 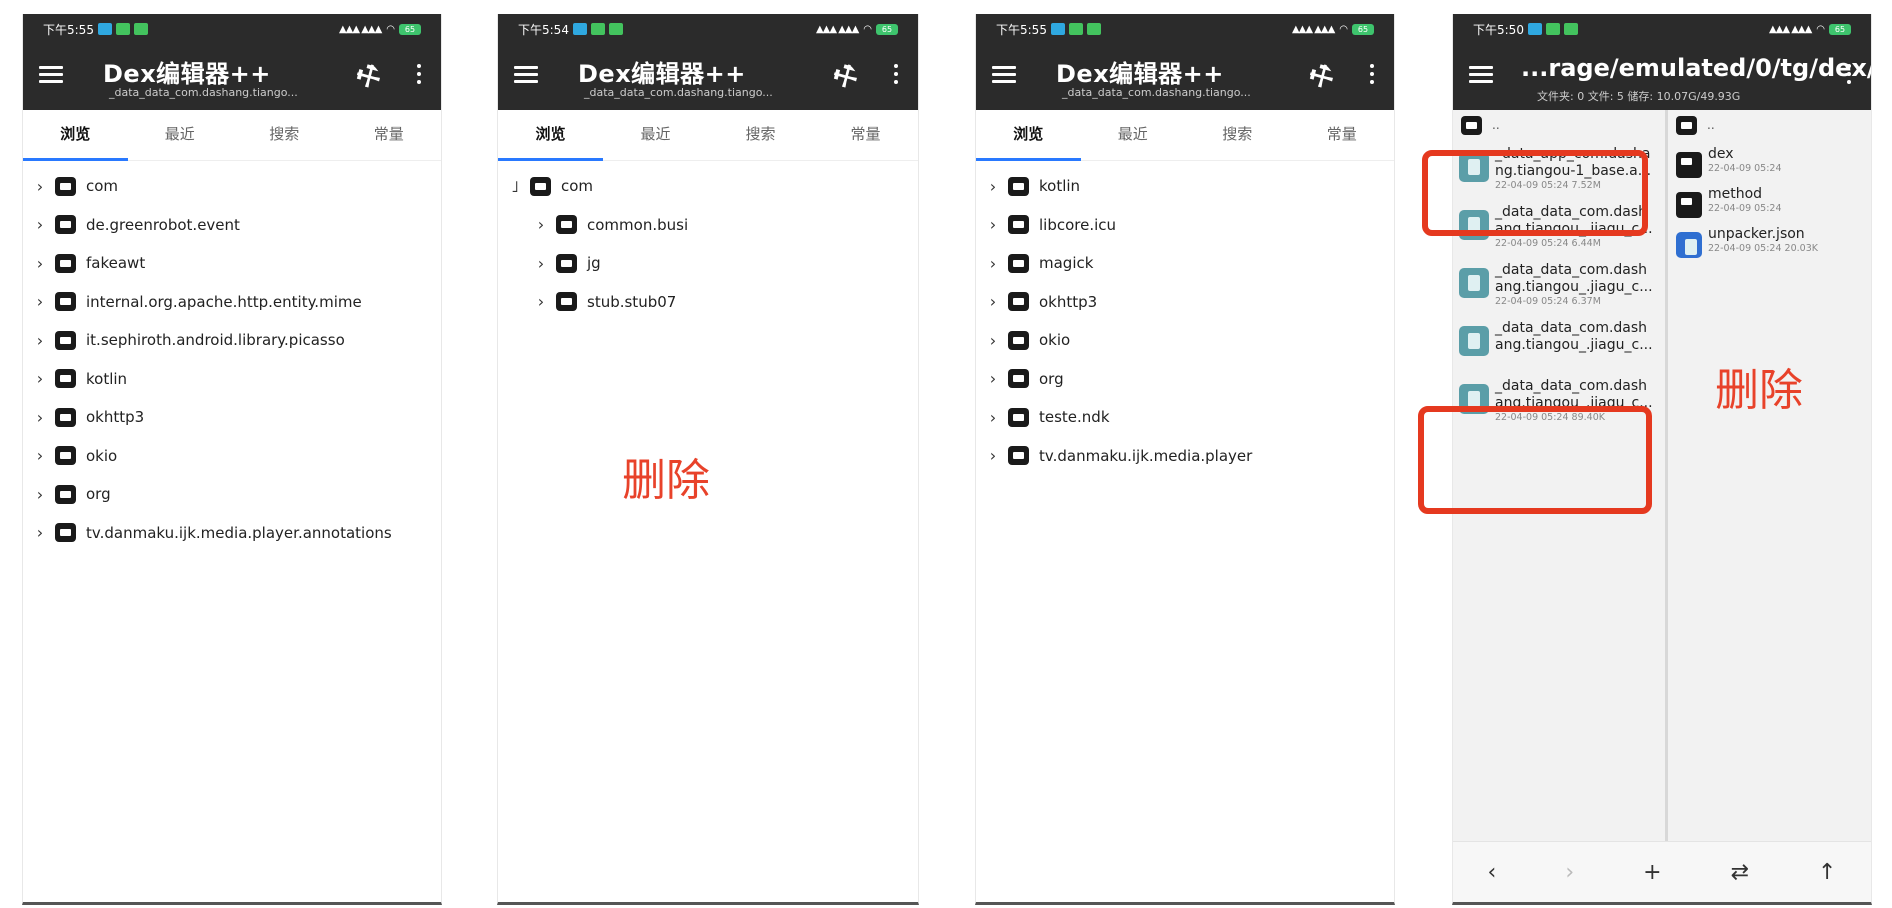 What do you see at coordinates (713, 302) in the screenshot?
I see `tree-row: › stub.stub07` at bounding box center [713, 302].